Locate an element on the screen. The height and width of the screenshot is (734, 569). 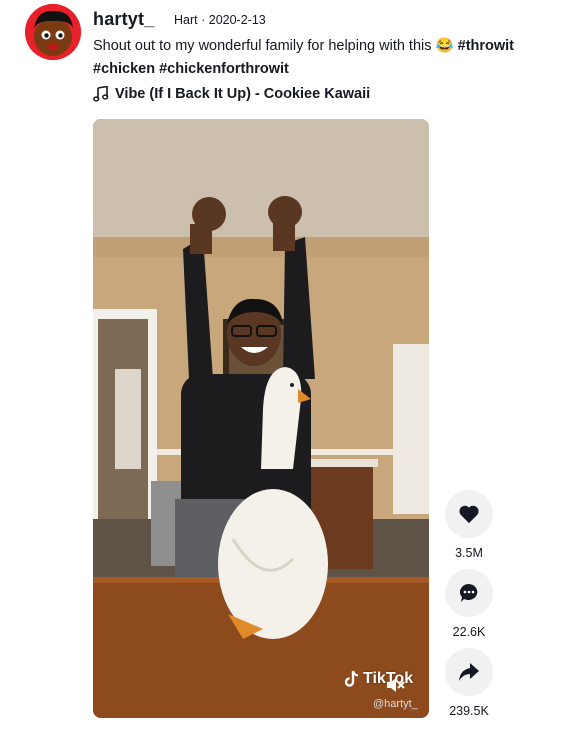
hashtag-chicken: #chicken is located at coordinates (124, 69).